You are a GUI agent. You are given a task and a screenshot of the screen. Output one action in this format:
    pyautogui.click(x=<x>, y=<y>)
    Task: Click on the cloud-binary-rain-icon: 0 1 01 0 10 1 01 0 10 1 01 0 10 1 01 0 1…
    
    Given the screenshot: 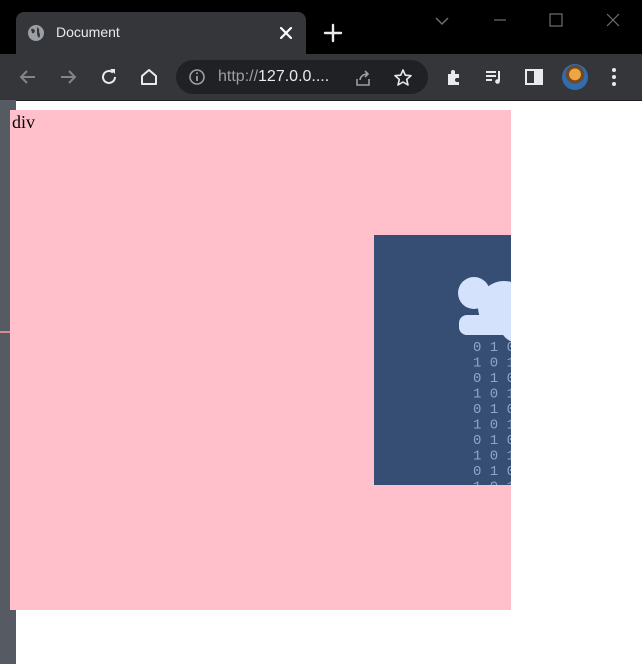 What is the action you would take?
    pyautogui.click(x=484, y=381)
    